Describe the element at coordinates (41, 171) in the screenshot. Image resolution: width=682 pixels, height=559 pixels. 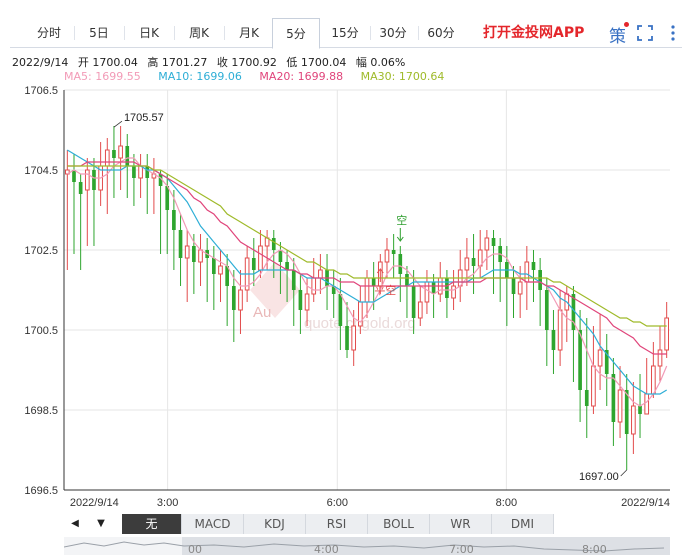
I see `y-tick-label: 1704.5` at that location.